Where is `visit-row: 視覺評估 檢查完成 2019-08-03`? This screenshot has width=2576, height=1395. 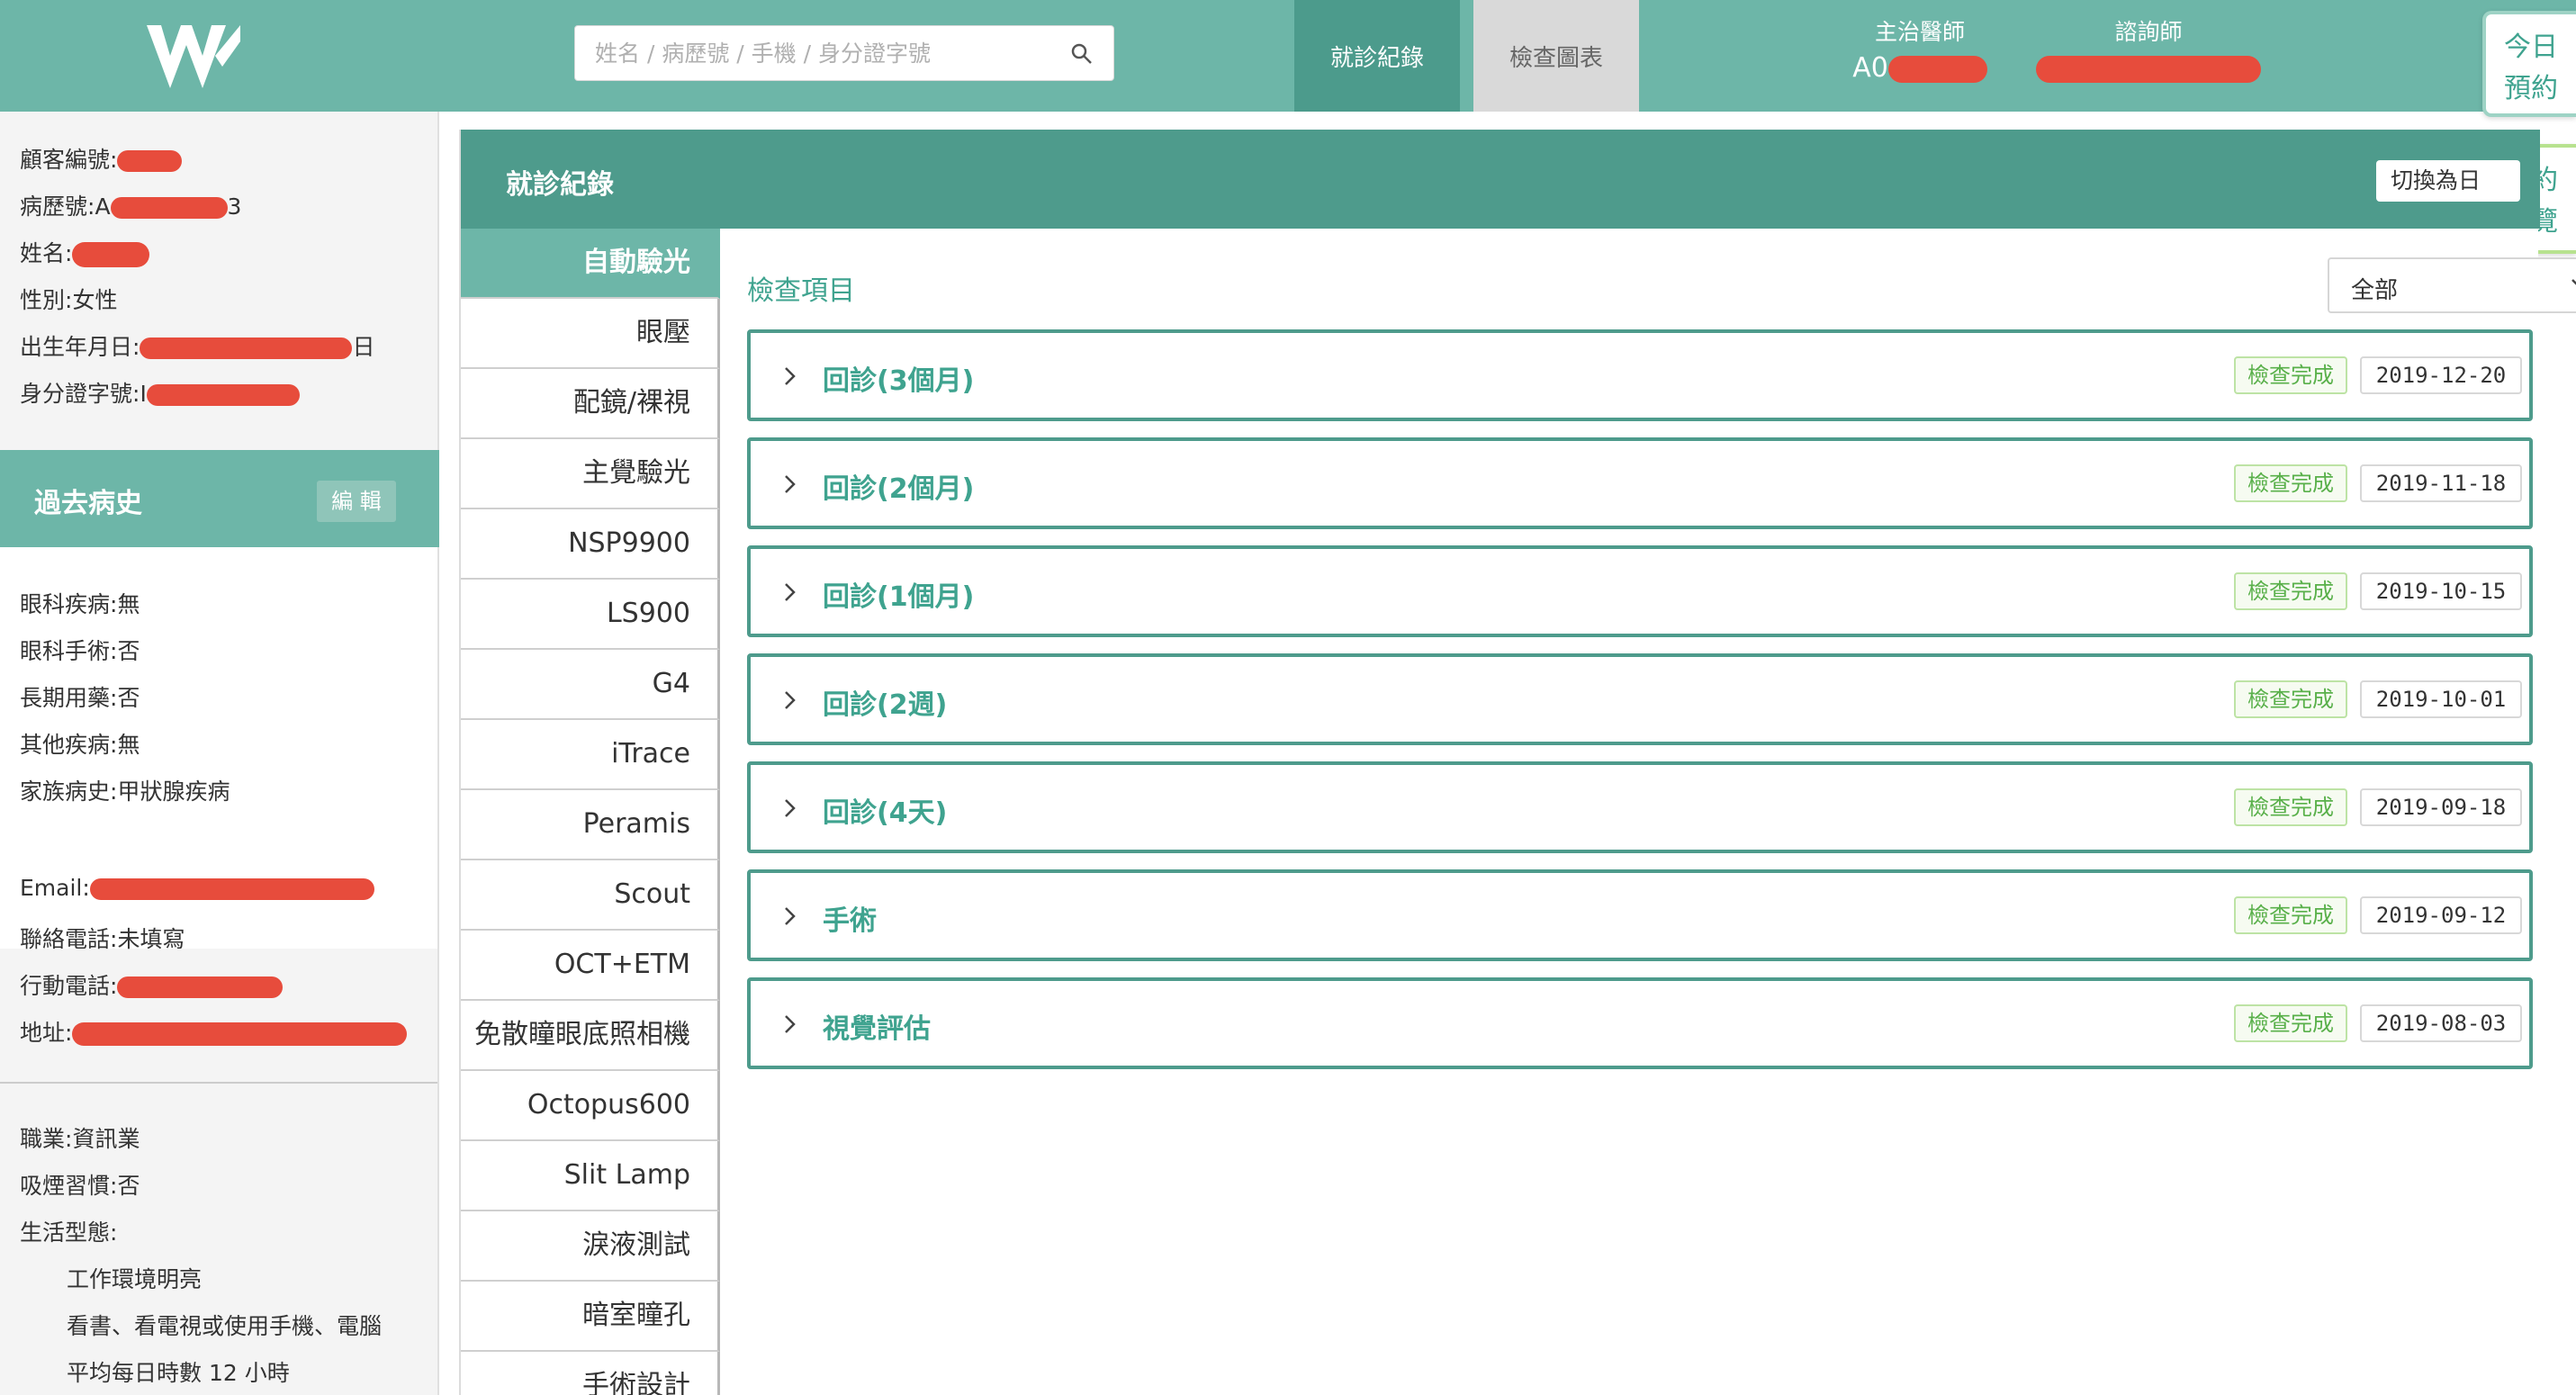 visit-row: 視覺評估 檢查完成 2019-08-03 is located at coordinates (1640, 1023).